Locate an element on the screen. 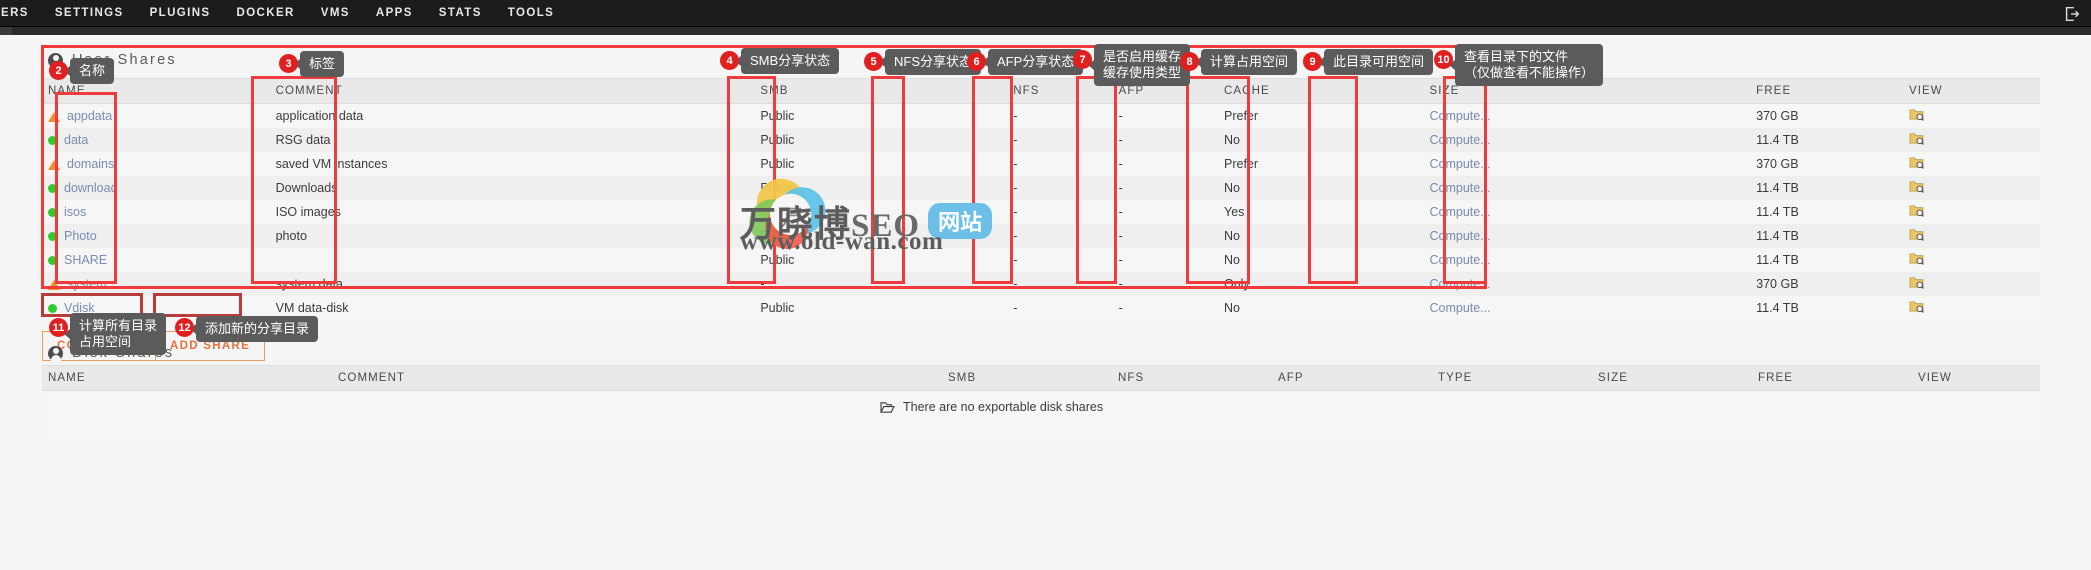 This screenshot has height=570, width=2091. share-name-cell: isos is located at coordinates (156, 212).